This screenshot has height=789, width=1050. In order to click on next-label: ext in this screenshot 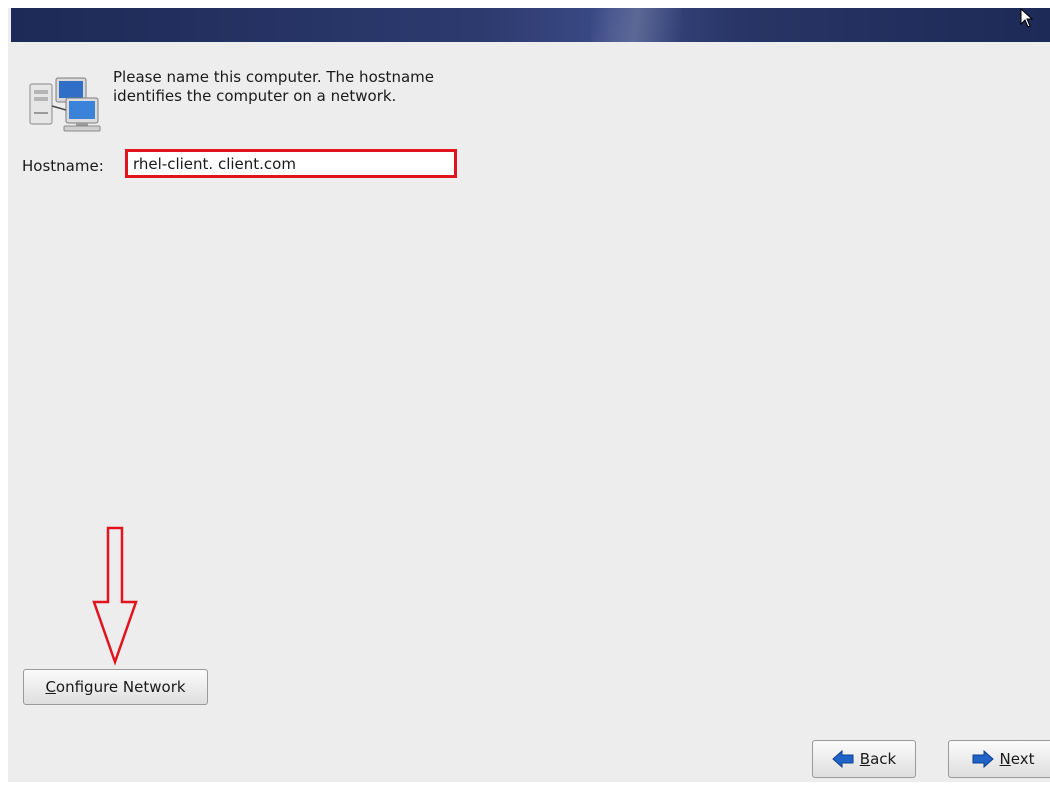, I will do `click(1022, 759)`.